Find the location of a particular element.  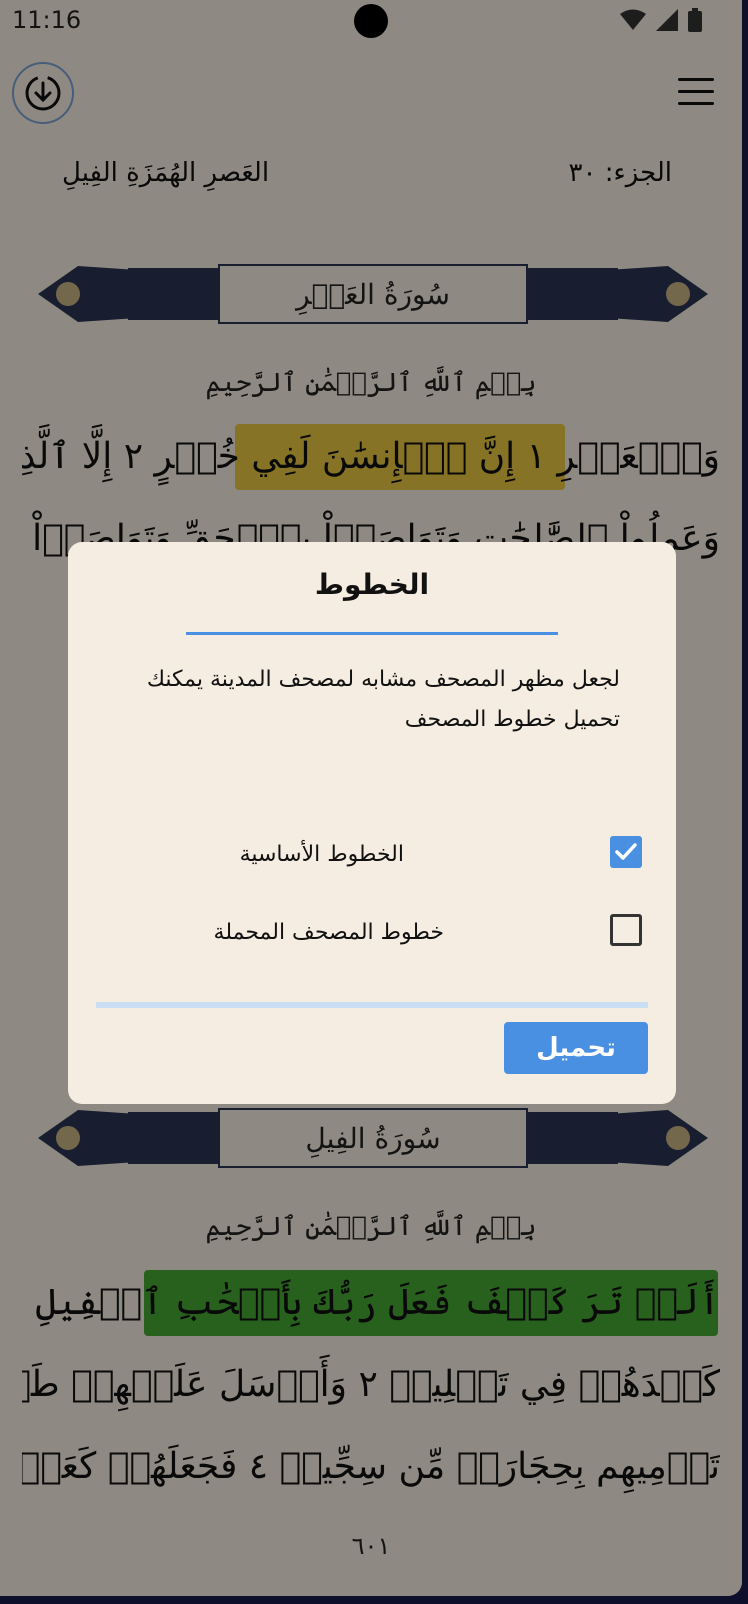

dialog-title: الخطوط is located at coordinates (372, 584).